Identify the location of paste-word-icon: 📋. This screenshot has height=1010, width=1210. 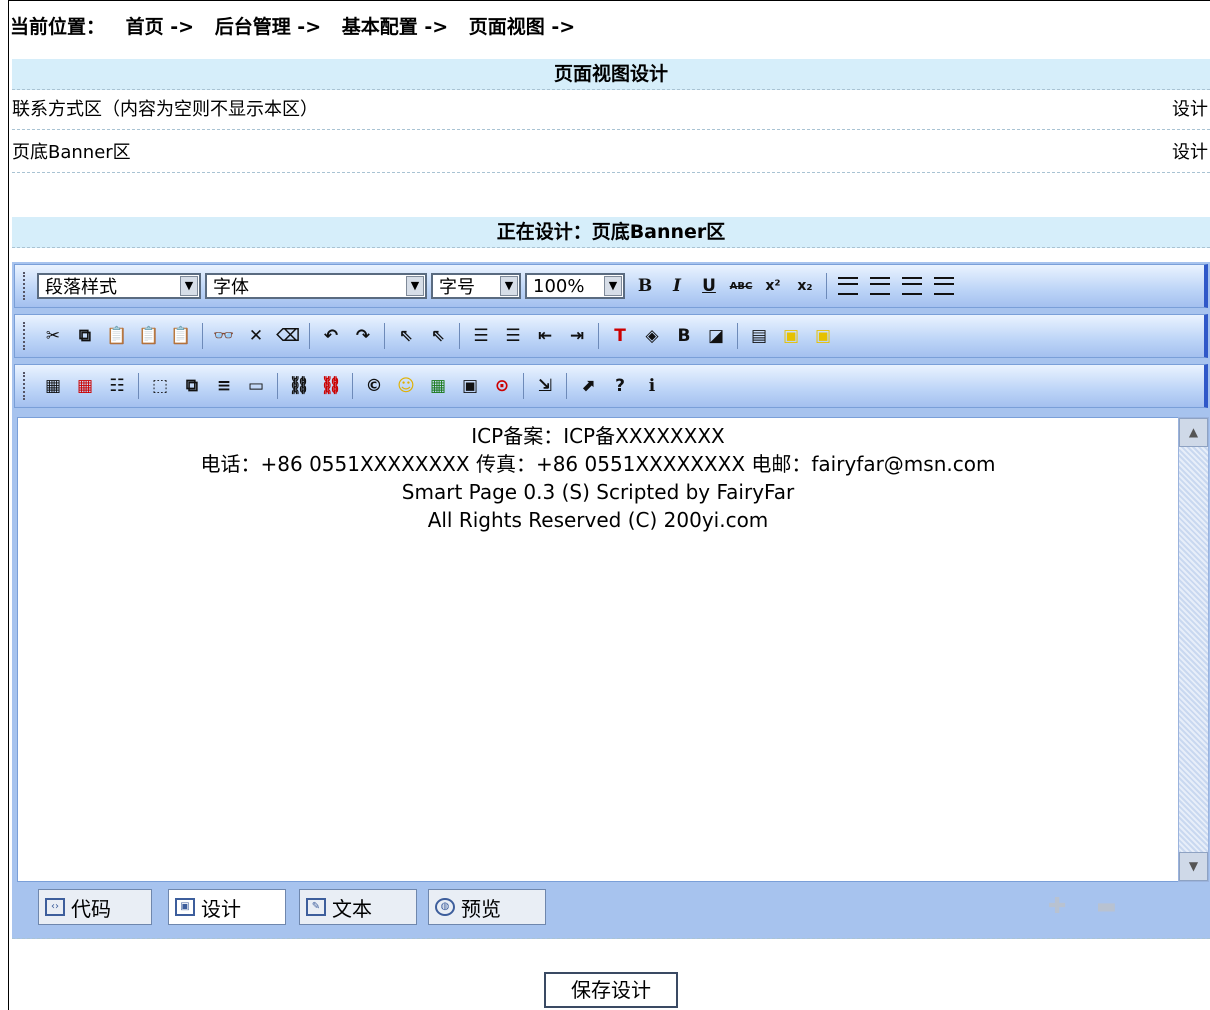
(181, 336).